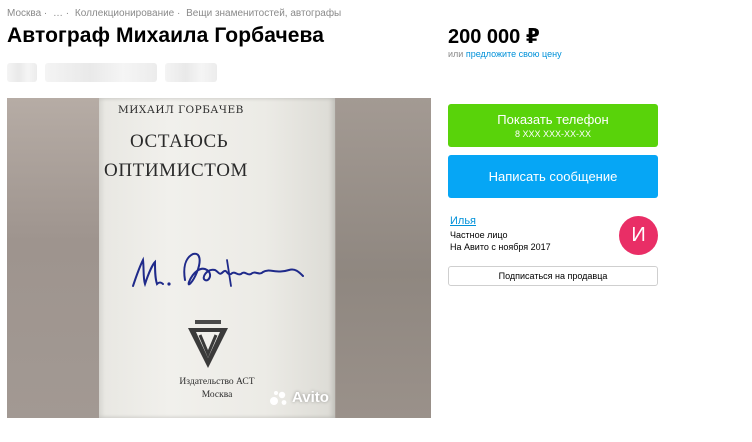 This screenshot has height=442, width=752. I want to click on book-title-line2: ОПТИМИСТОМ, so click(176, 170).